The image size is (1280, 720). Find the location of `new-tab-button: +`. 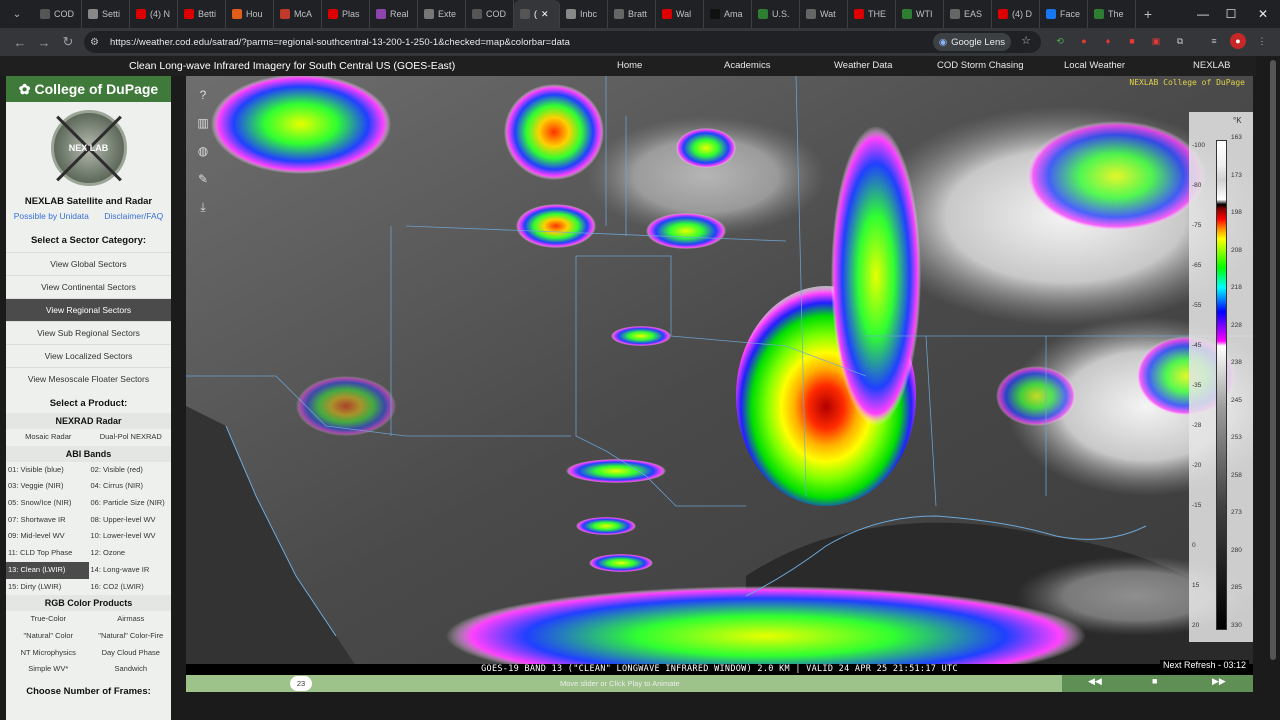

new-tab-button: + is located at coordinates (1148, 14).